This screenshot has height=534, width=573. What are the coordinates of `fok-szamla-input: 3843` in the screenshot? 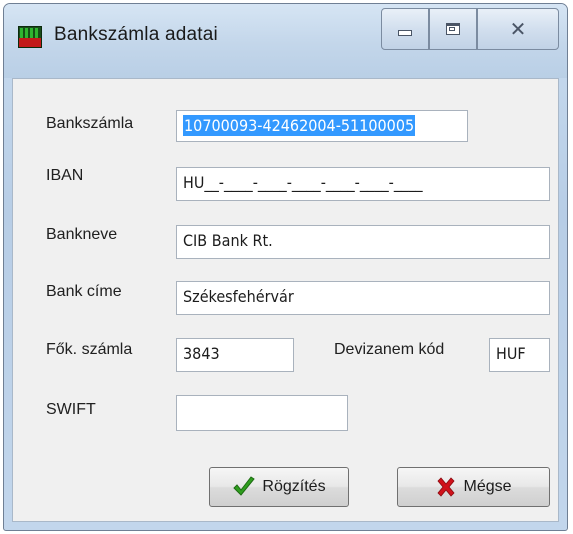 It's located at (235, 355).